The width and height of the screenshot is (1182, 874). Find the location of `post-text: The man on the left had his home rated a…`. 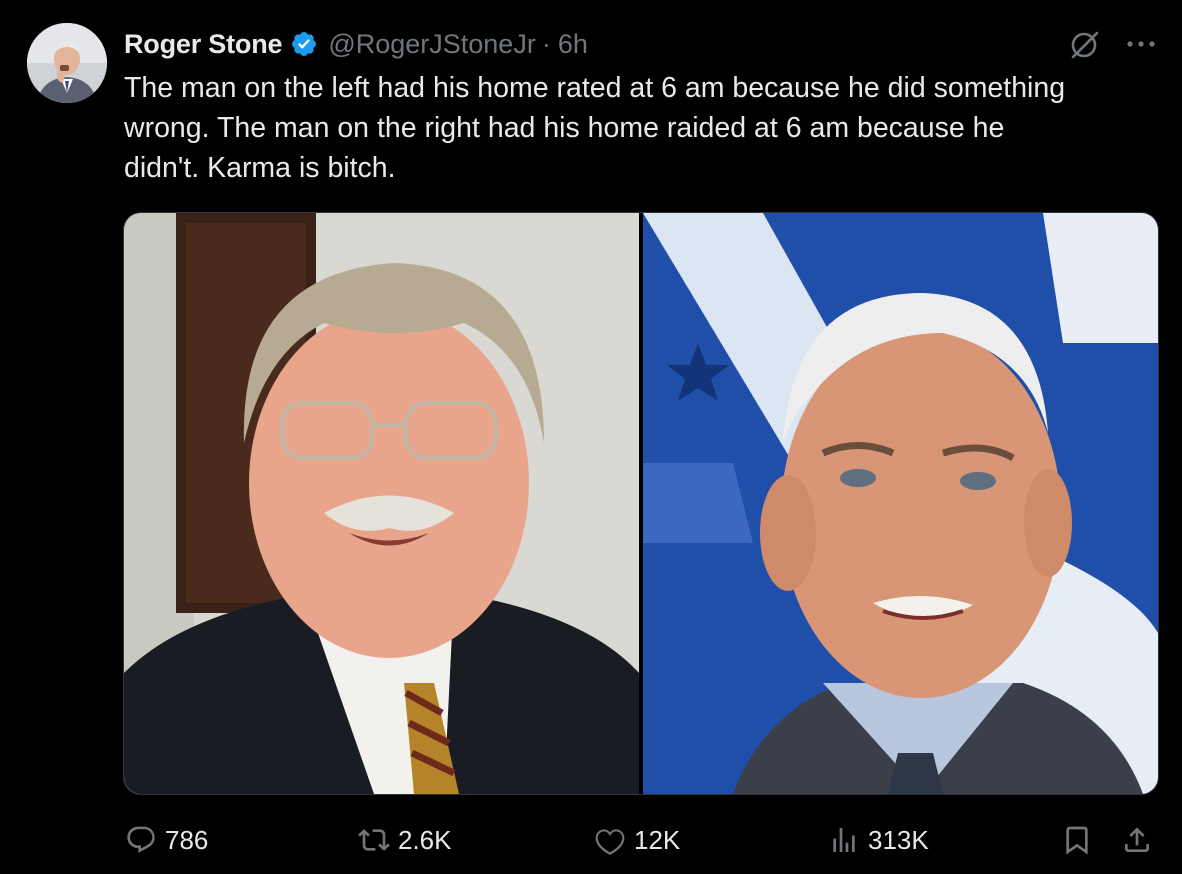

post-text: The man on the left had his home rated a… is located at coordinates (639, 128).